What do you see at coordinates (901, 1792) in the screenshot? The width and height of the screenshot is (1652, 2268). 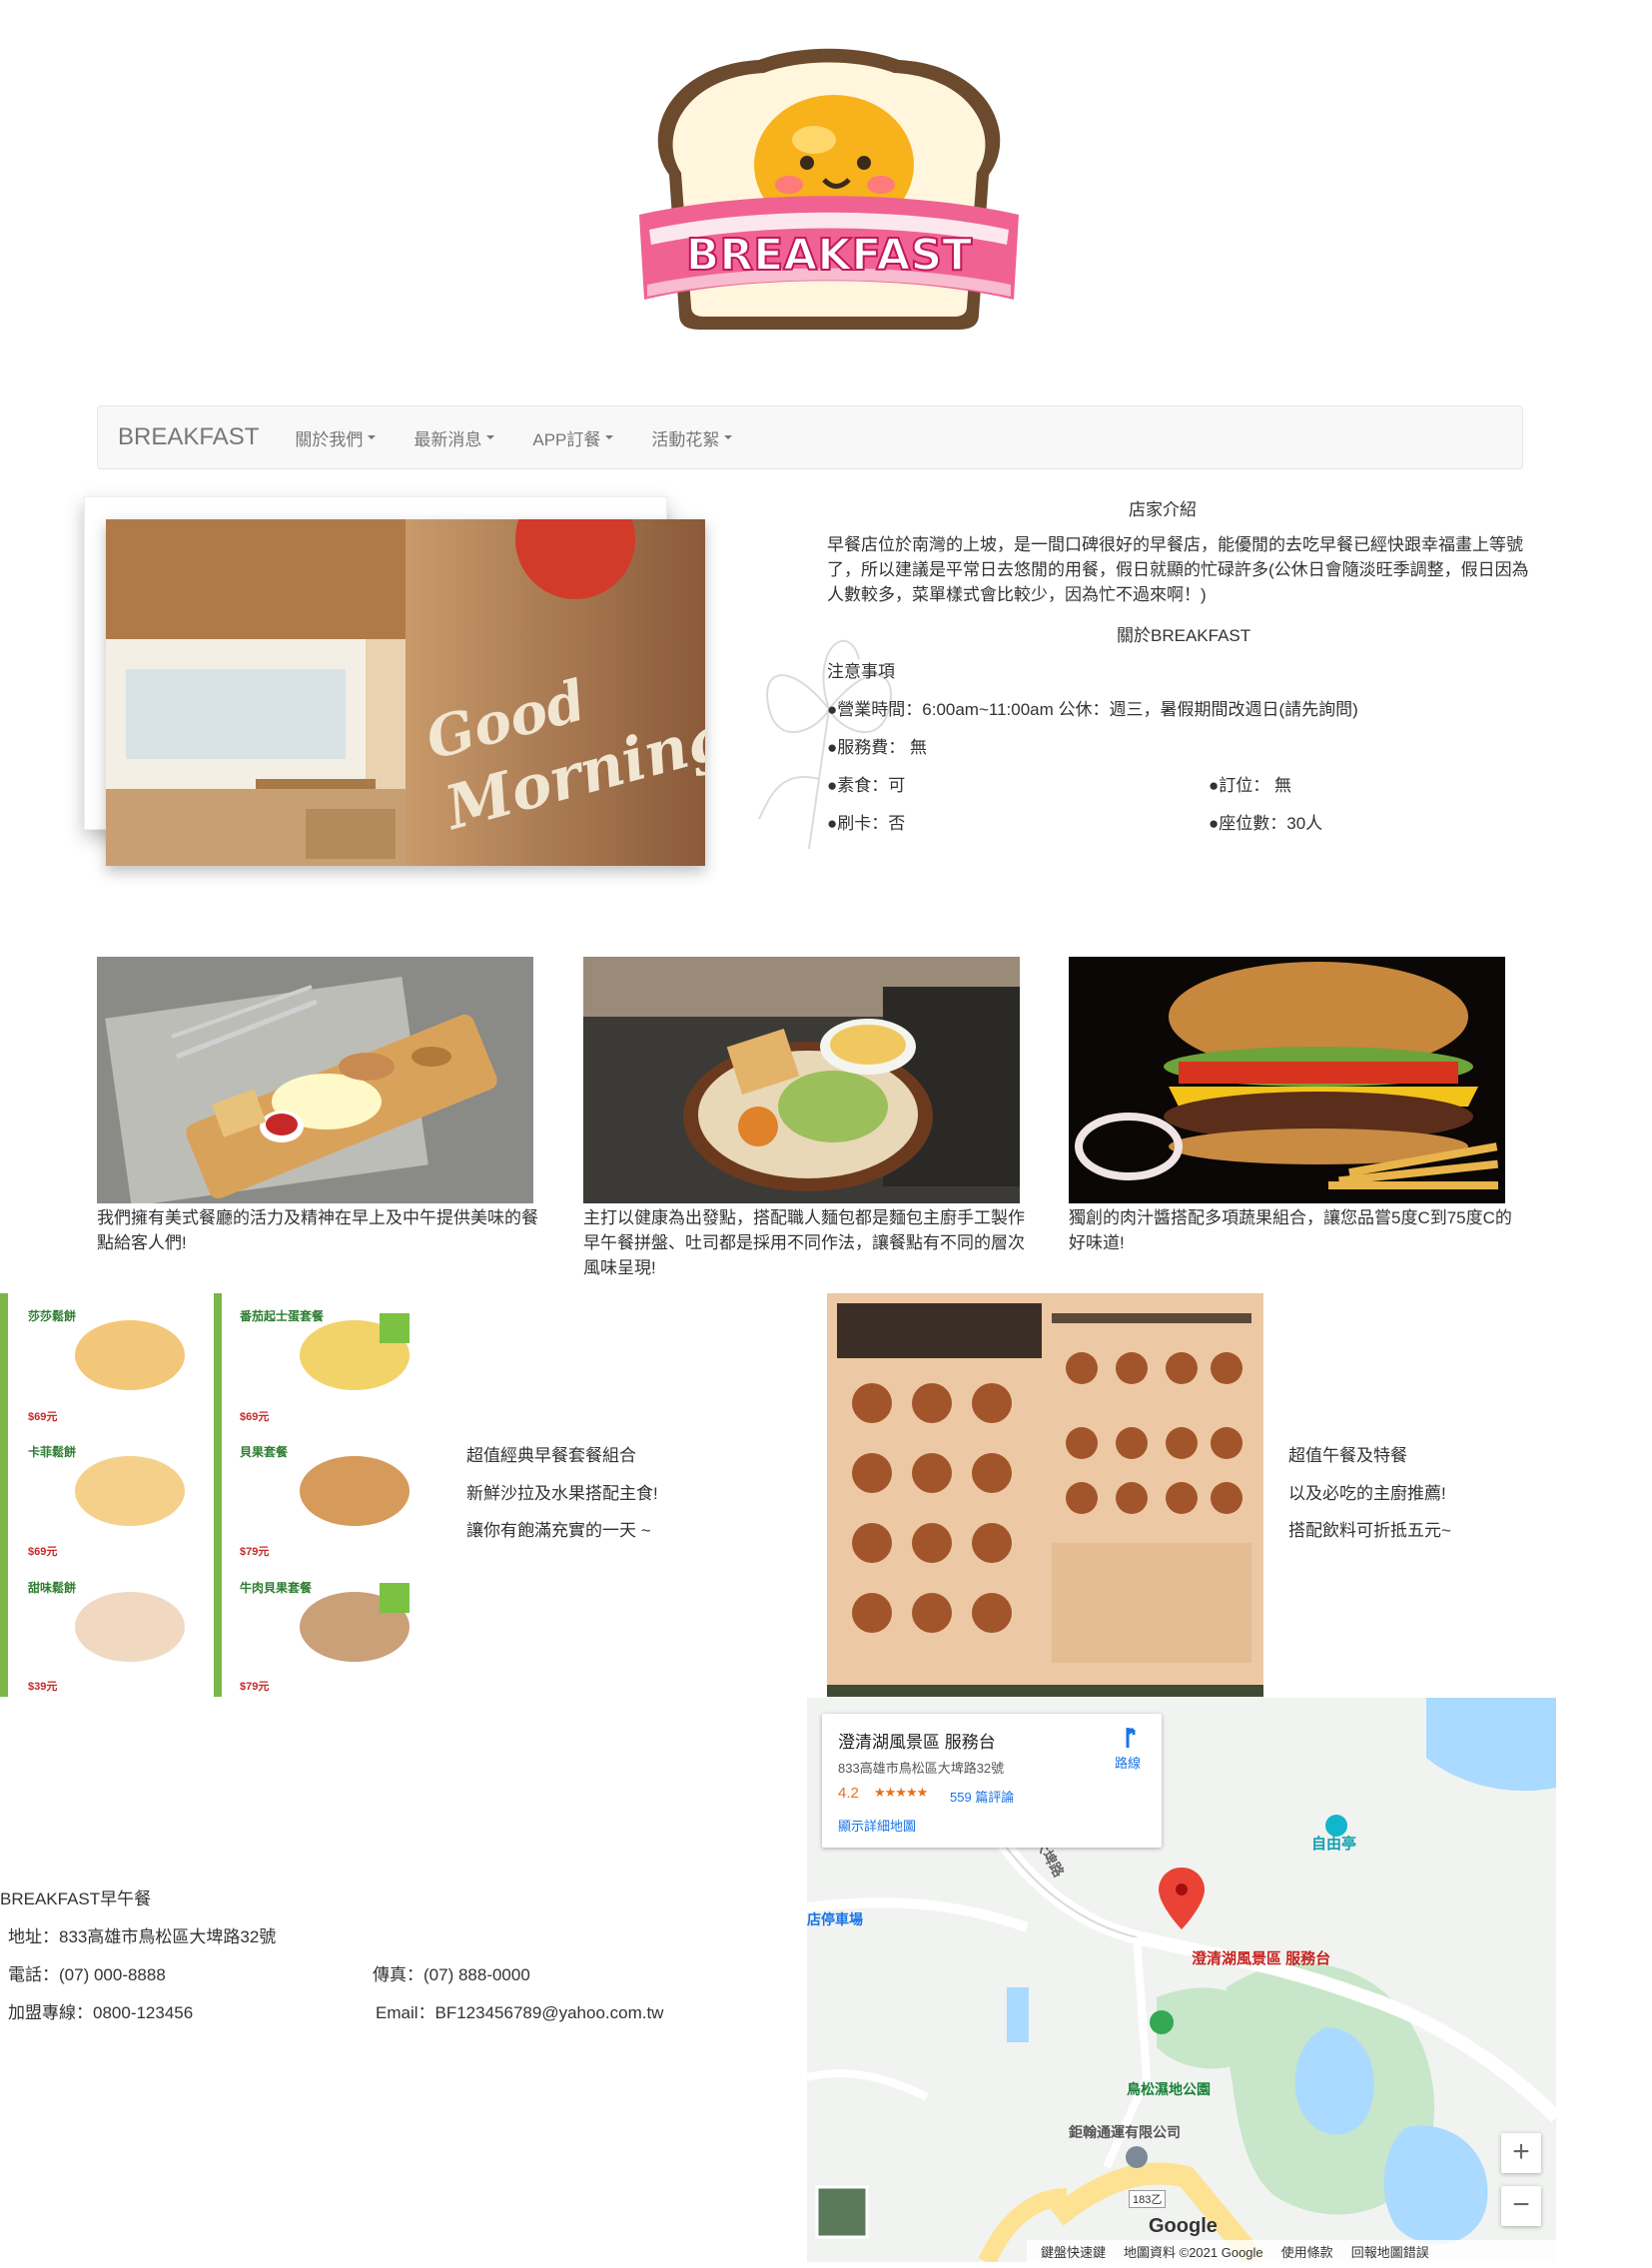 I see `rating-stars-icon: ★★★★★` at bounding box center [901, 1792].